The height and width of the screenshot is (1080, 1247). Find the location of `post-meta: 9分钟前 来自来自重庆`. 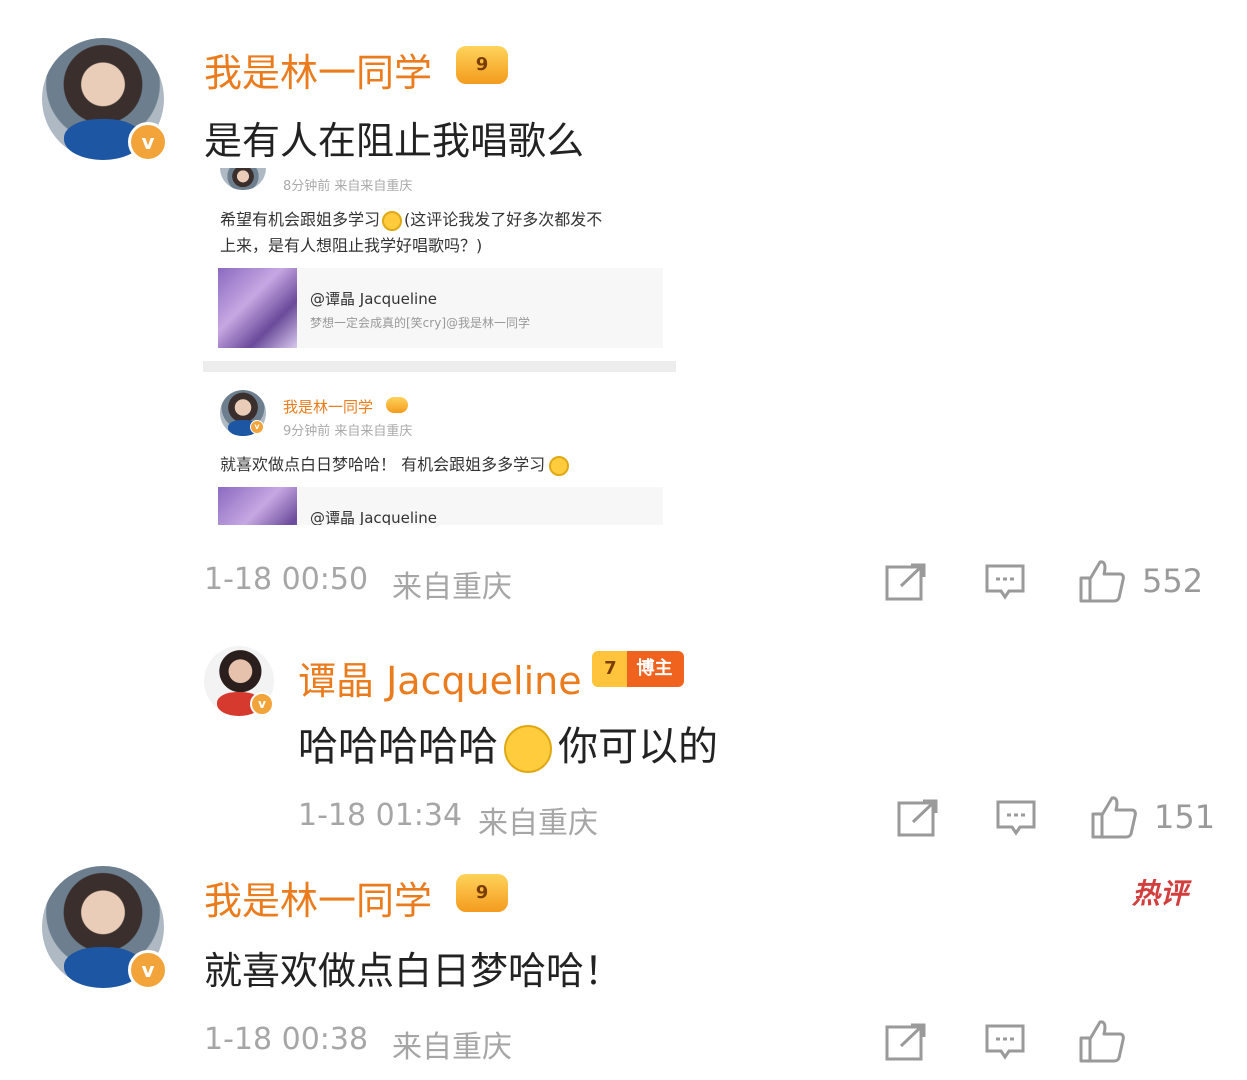

post-meta: 9分钟前 来自来自重庆 is located at coordinates (348, 431).